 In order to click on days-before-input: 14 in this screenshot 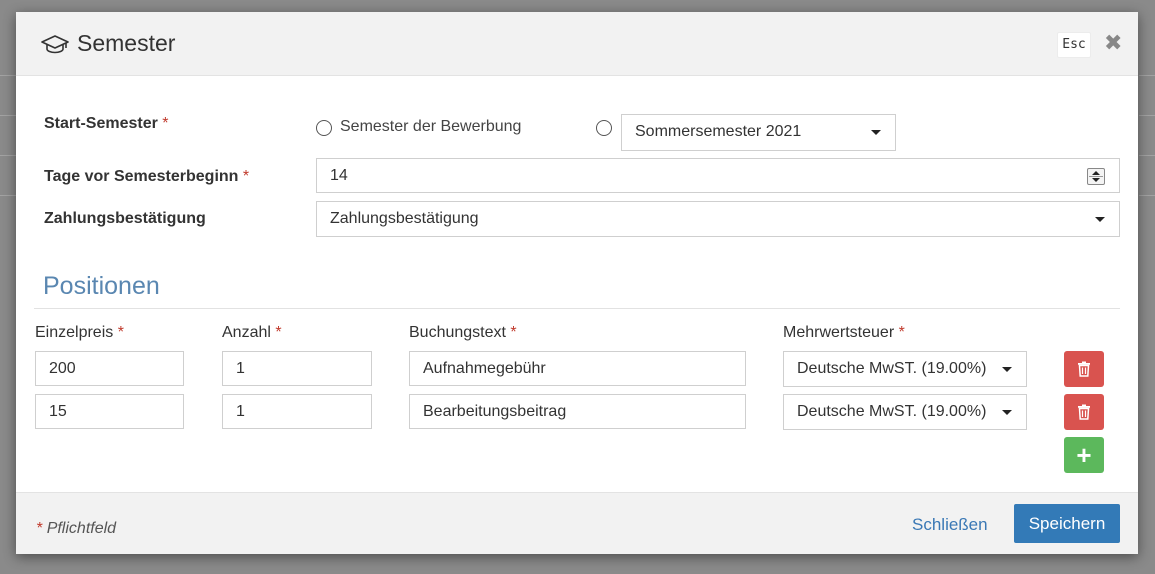, I will do `click(718, 175)`.